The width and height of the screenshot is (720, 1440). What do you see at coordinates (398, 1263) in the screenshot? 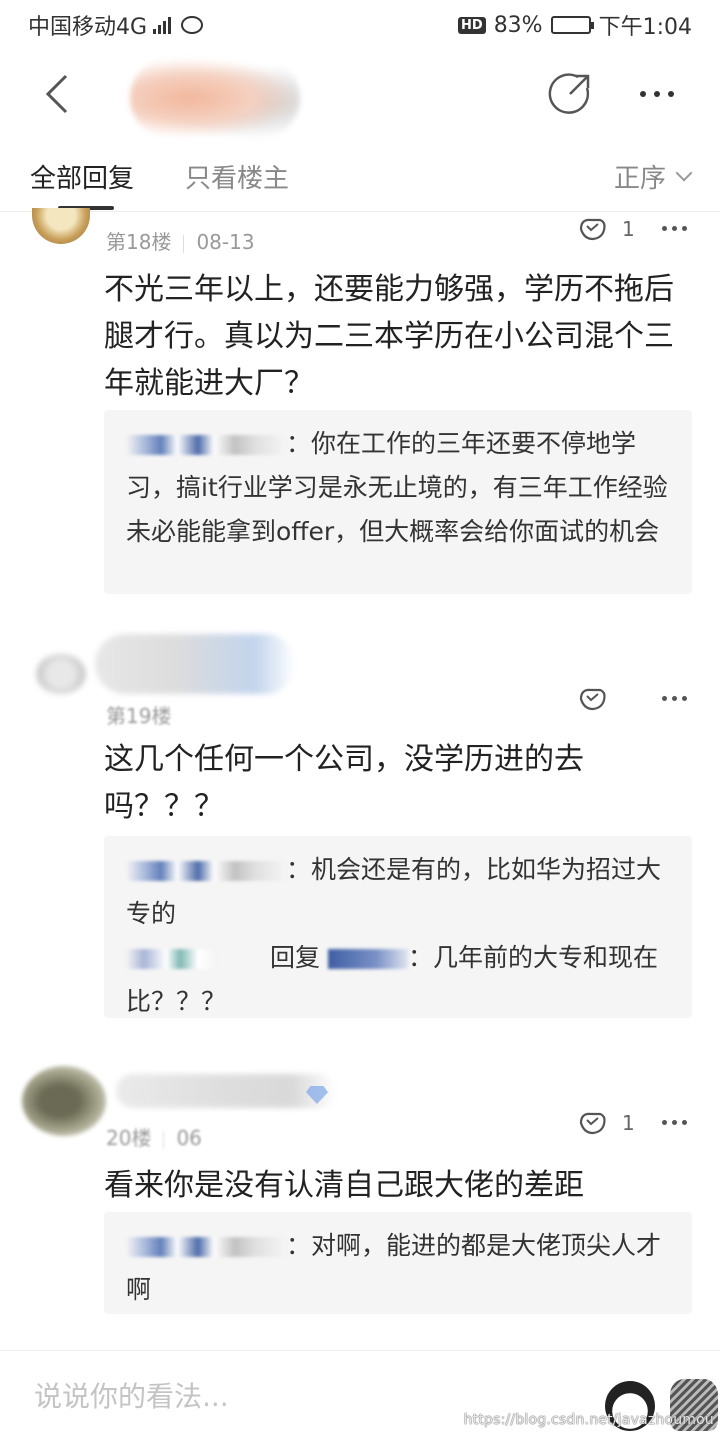
I see `reply-box: ：对啊，能进的都是大佬顶尖人才啊` at bounding box center [398, 1263].